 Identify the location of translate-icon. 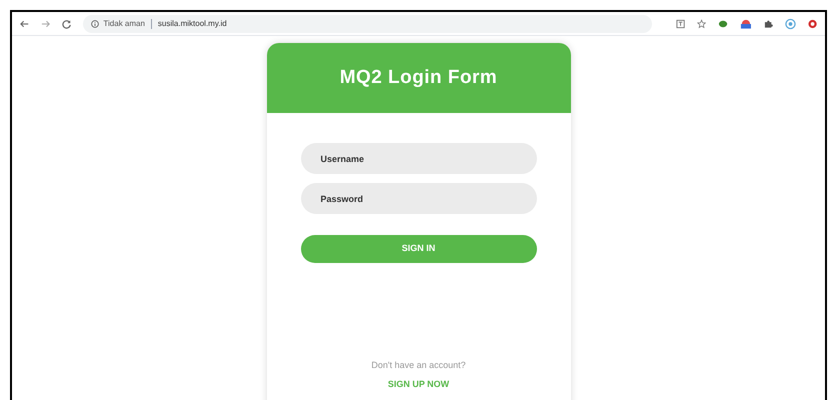
(680, 23).